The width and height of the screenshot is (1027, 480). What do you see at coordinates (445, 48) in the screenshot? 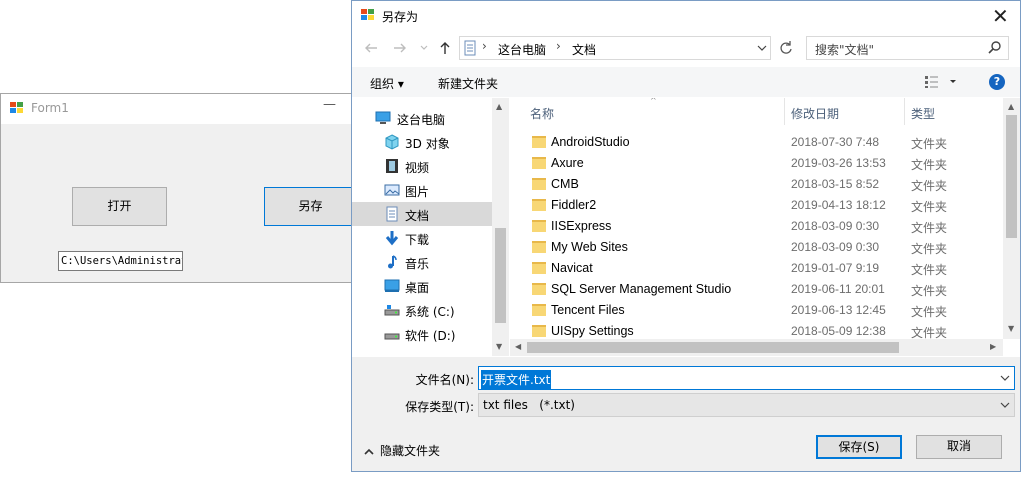
I see `up-arrow-icon` at bounding box center [445, 48].